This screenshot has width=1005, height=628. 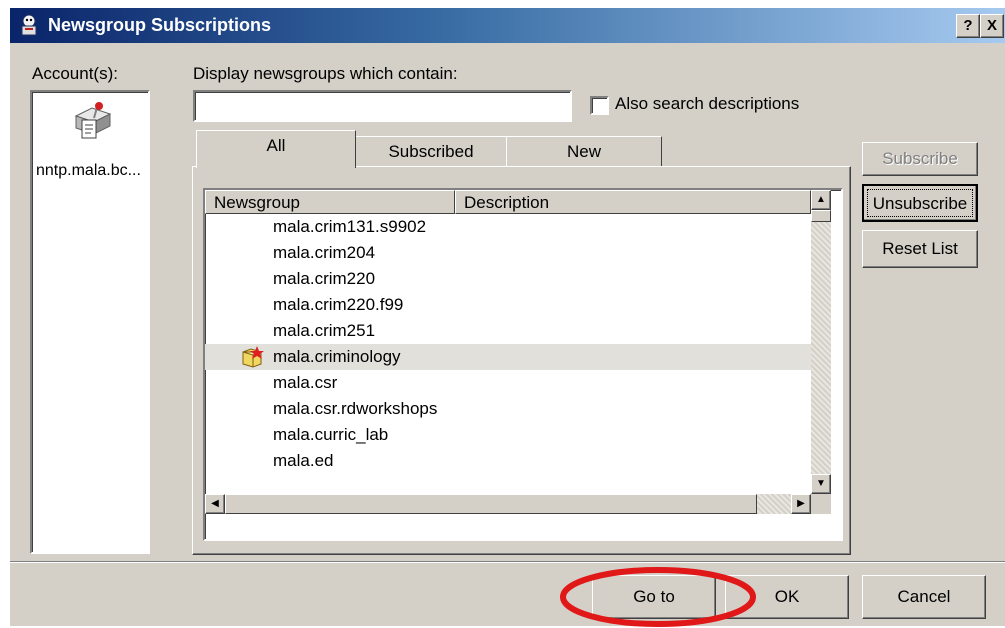 I want to click on scroll-right-icon: ▶, so click(x=801, y=504).